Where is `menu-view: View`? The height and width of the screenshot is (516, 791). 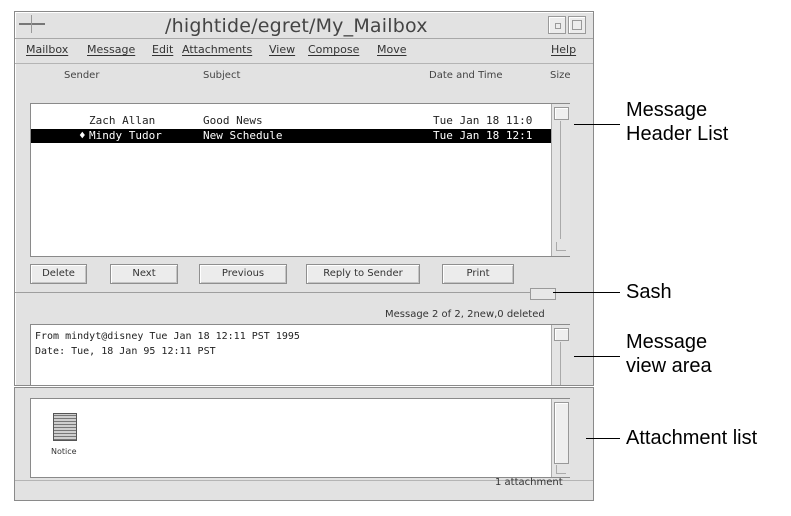
menu-view: View is located at coordinates (282, 49).